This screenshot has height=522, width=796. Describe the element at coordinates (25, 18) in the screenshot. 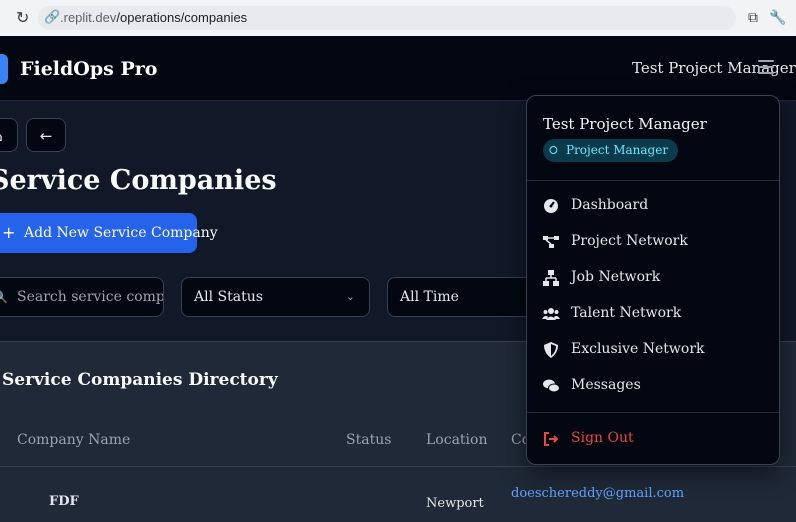

I see `reload-icon: ↻` at that location.